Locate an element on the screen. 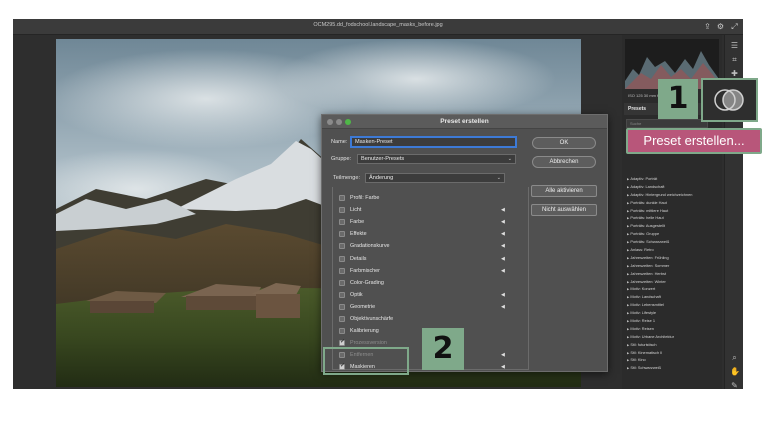 This screenshot has height=423, width=770. setting-row: Licht ◀ is located at coordinates (439, 210).